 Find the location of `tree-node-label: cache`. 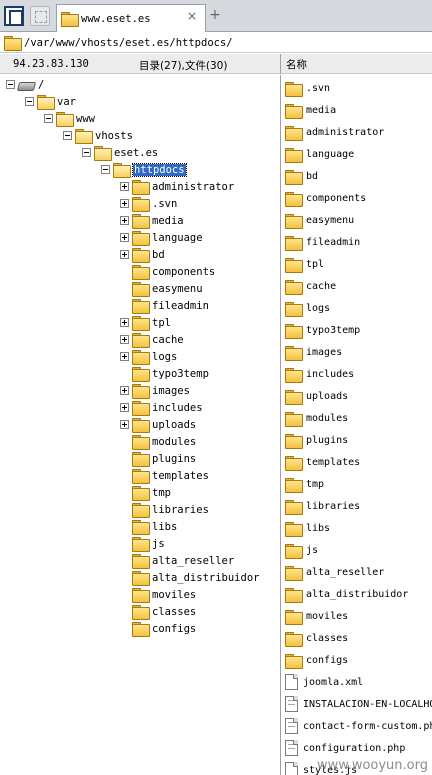

tree-node-label: cache is located at coordinates (168, 339).